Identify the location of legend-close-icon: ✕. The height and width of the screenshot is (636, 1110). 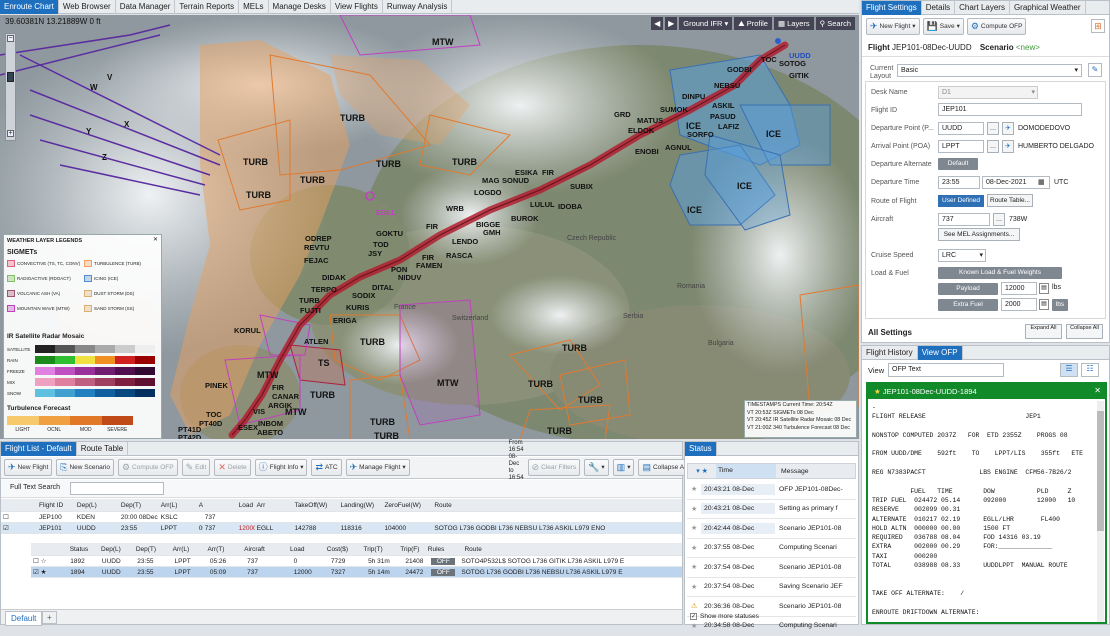
(155, 239).